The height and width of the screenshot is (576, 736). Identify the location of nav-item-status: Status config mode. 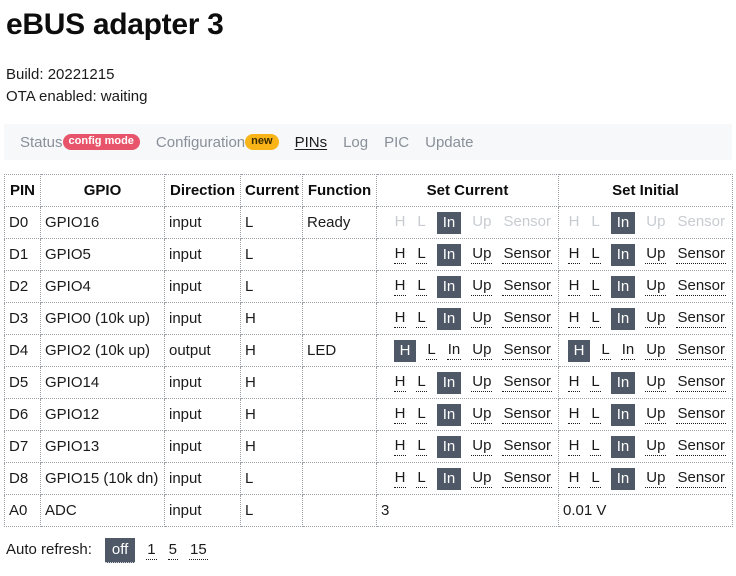
(80, 142).